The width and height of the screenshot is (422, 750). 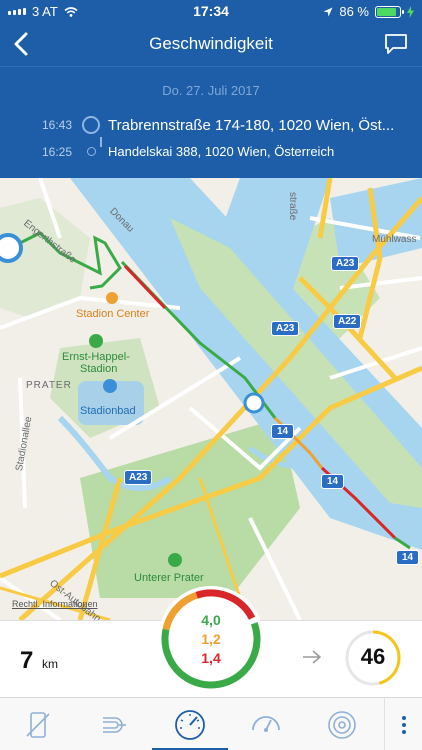 I want to click on rating-gauge: 4,0 1,2 1,4, so click(x=211, y=639).